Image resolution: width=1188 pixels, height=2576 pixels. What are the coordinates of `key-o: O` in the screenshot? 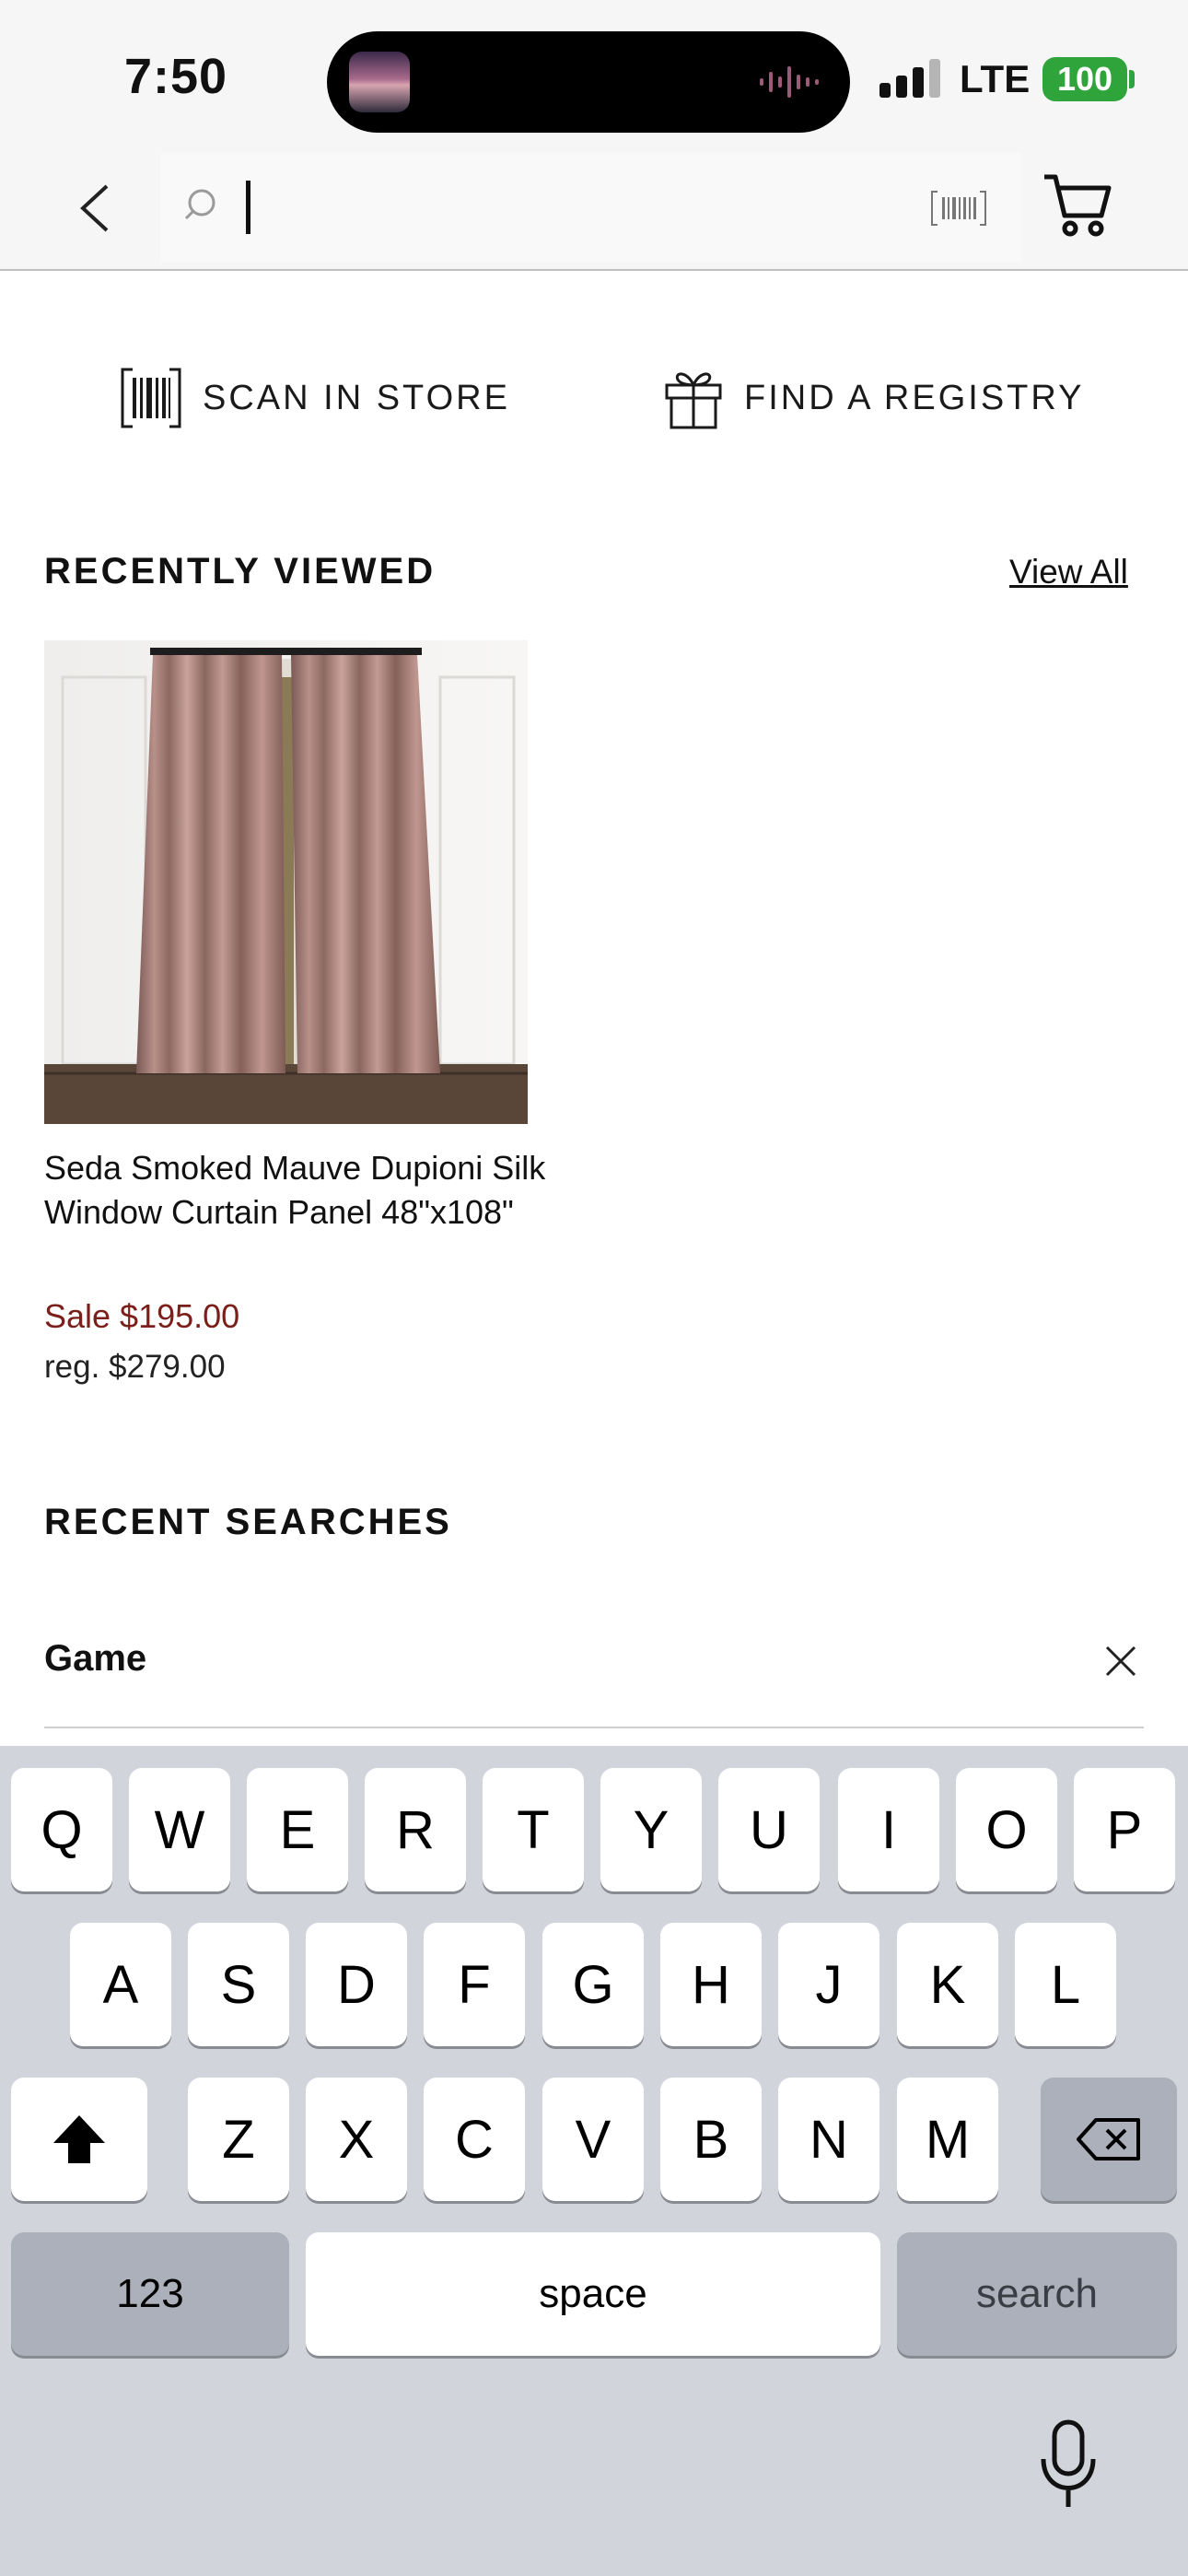 It's located at (1007, 1829).